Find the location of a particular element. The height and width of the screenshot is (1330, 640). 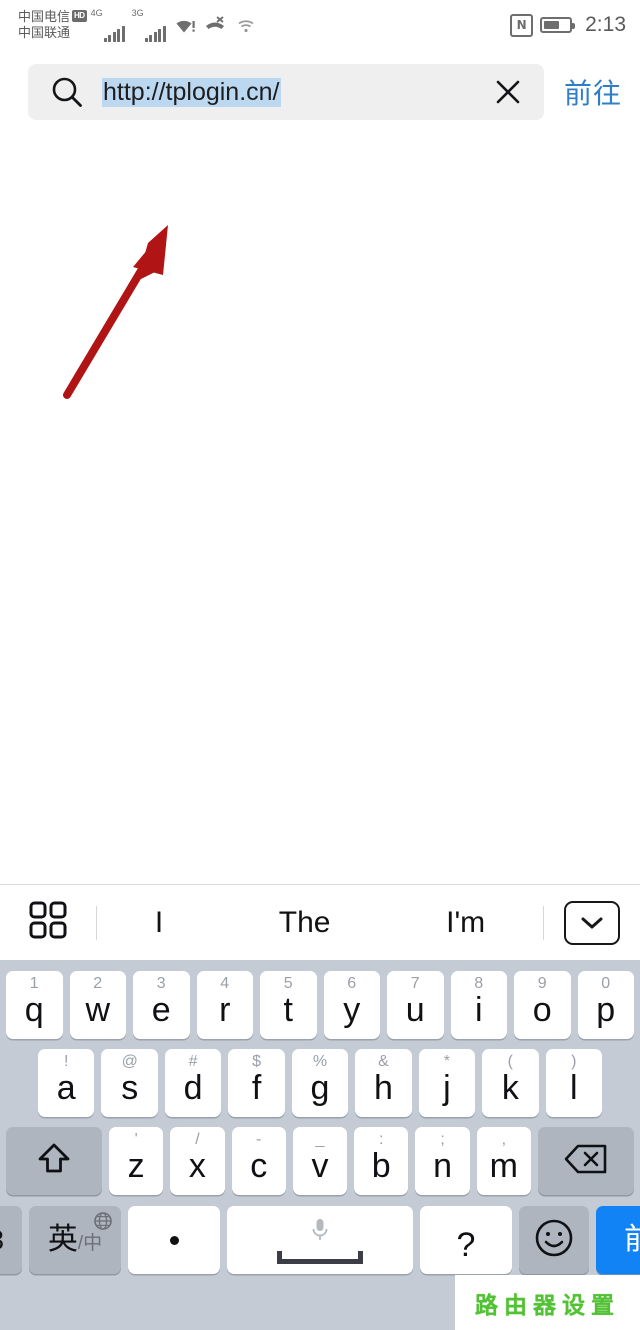

key-secondary-label: 9 is located at coordinates (542, 983).